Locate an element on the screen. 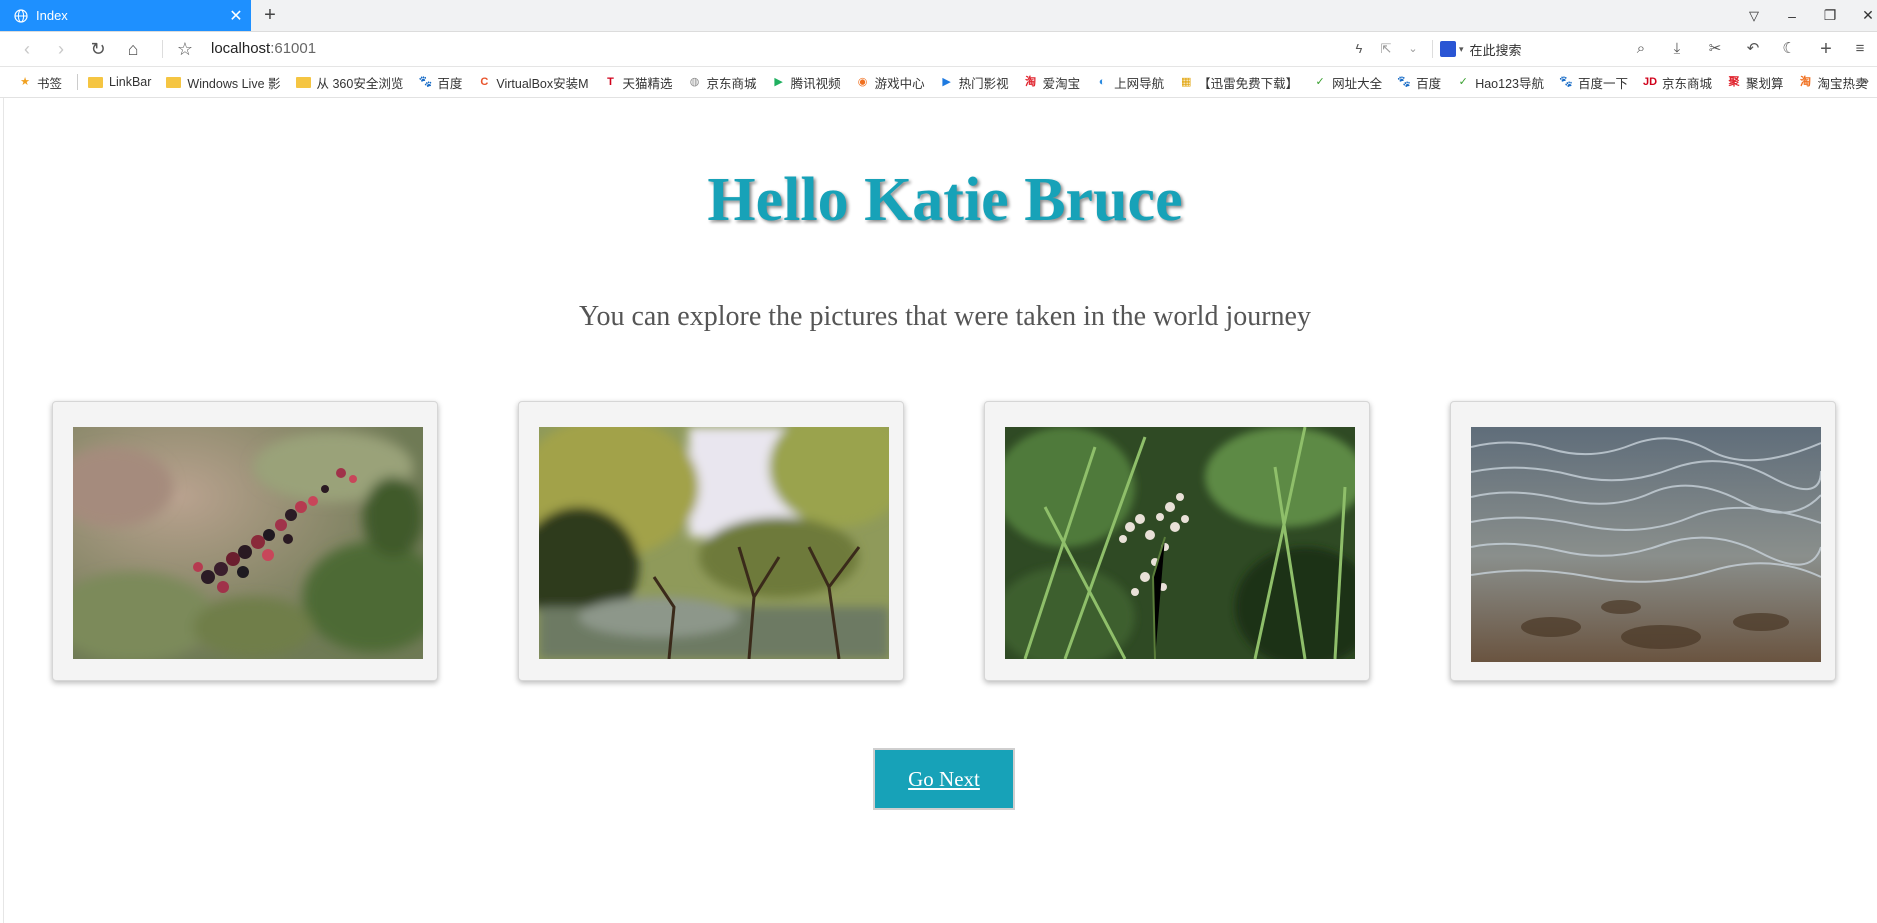 This screenshot has height=923, width=1877. bookmark-item: LinkBar is located at coordinates (119, 82).